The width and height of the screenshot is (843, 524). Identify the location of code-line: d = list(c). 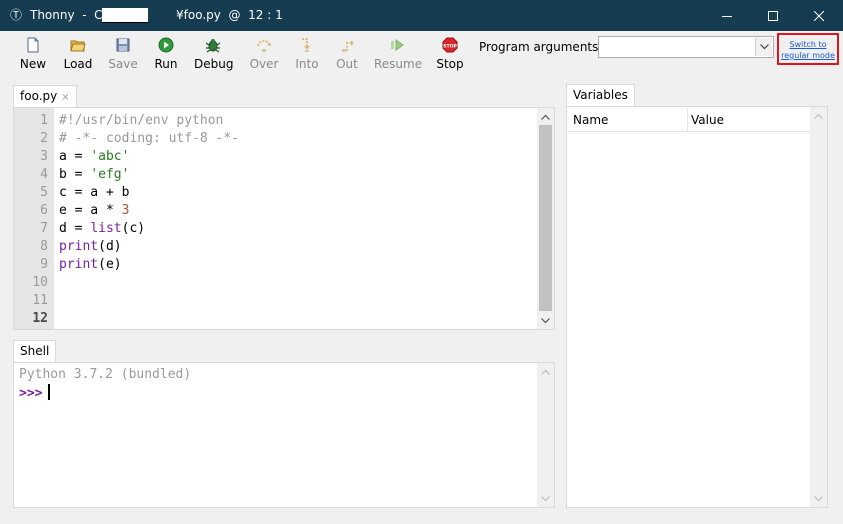
(299, 229).